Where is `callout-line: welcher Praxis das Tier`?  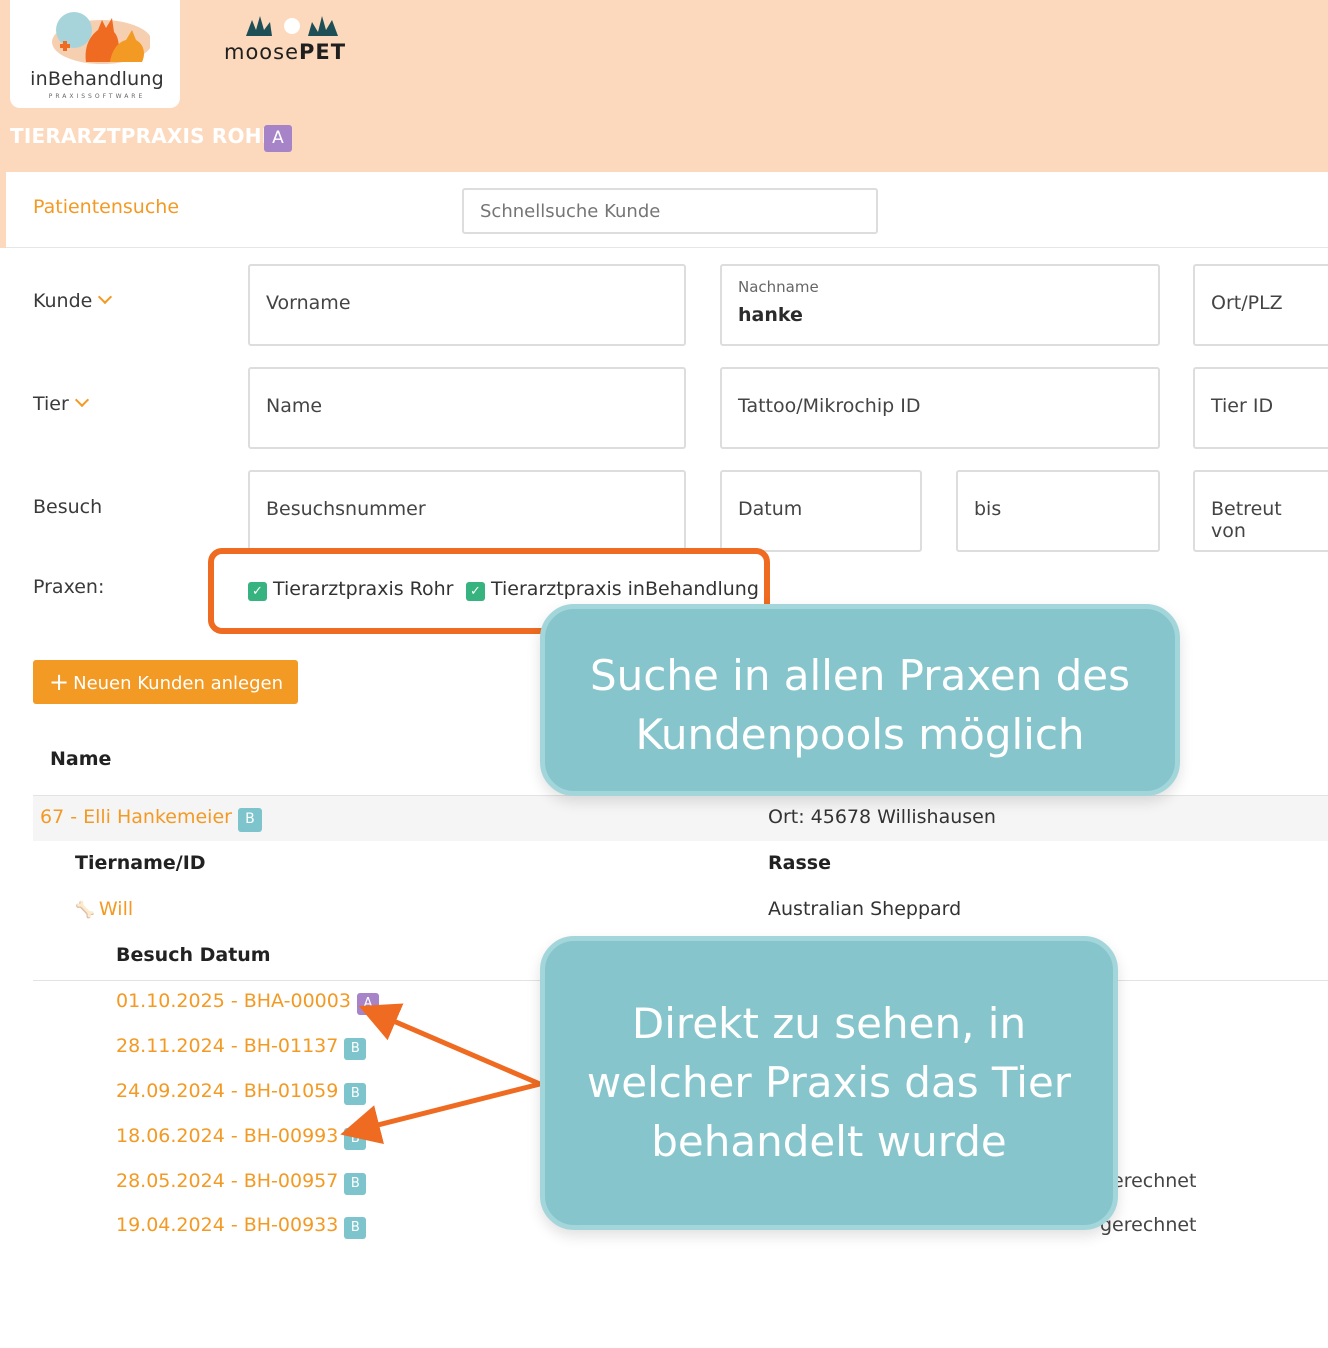 callout-line: welcher Praxis das Tier is located at coordinates (829, 1082).